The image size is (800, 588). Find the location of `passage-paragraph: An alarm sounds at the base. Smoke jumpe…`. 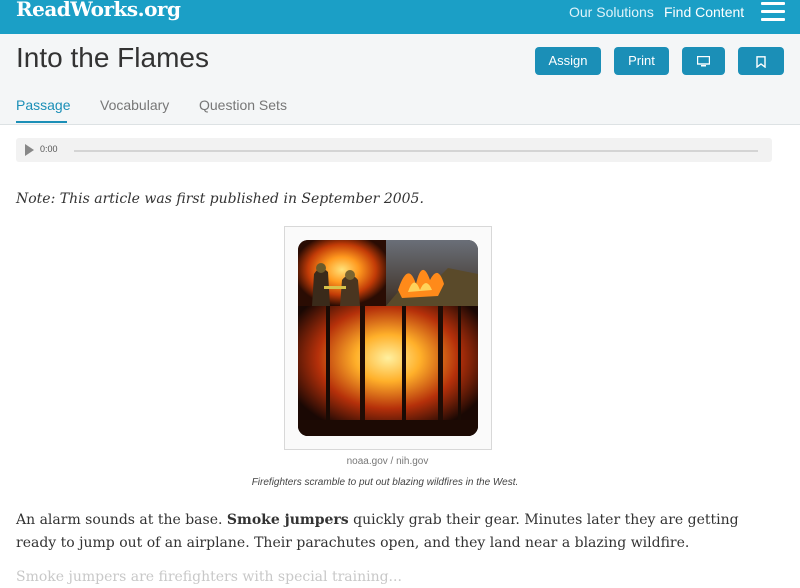

passage-paragraph: An alarm sounds at the base. Smoke jumpe… is located at coordinates (377, 531).